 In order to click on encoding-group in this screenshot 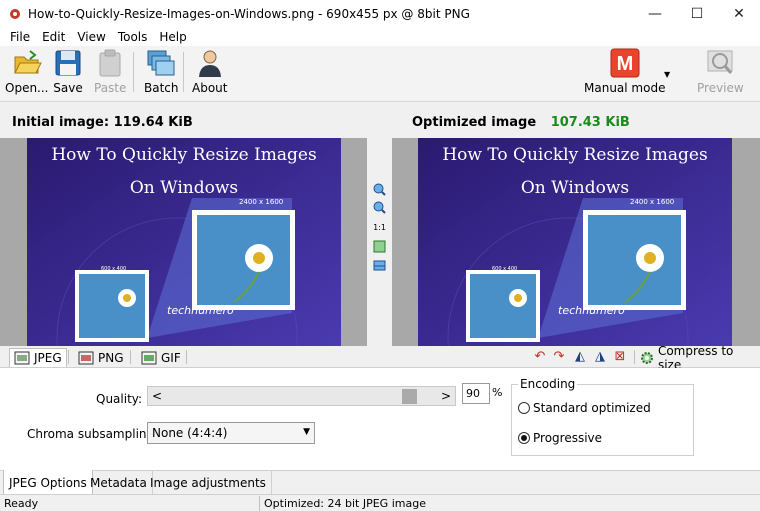, I will do `click(602, 420)`.